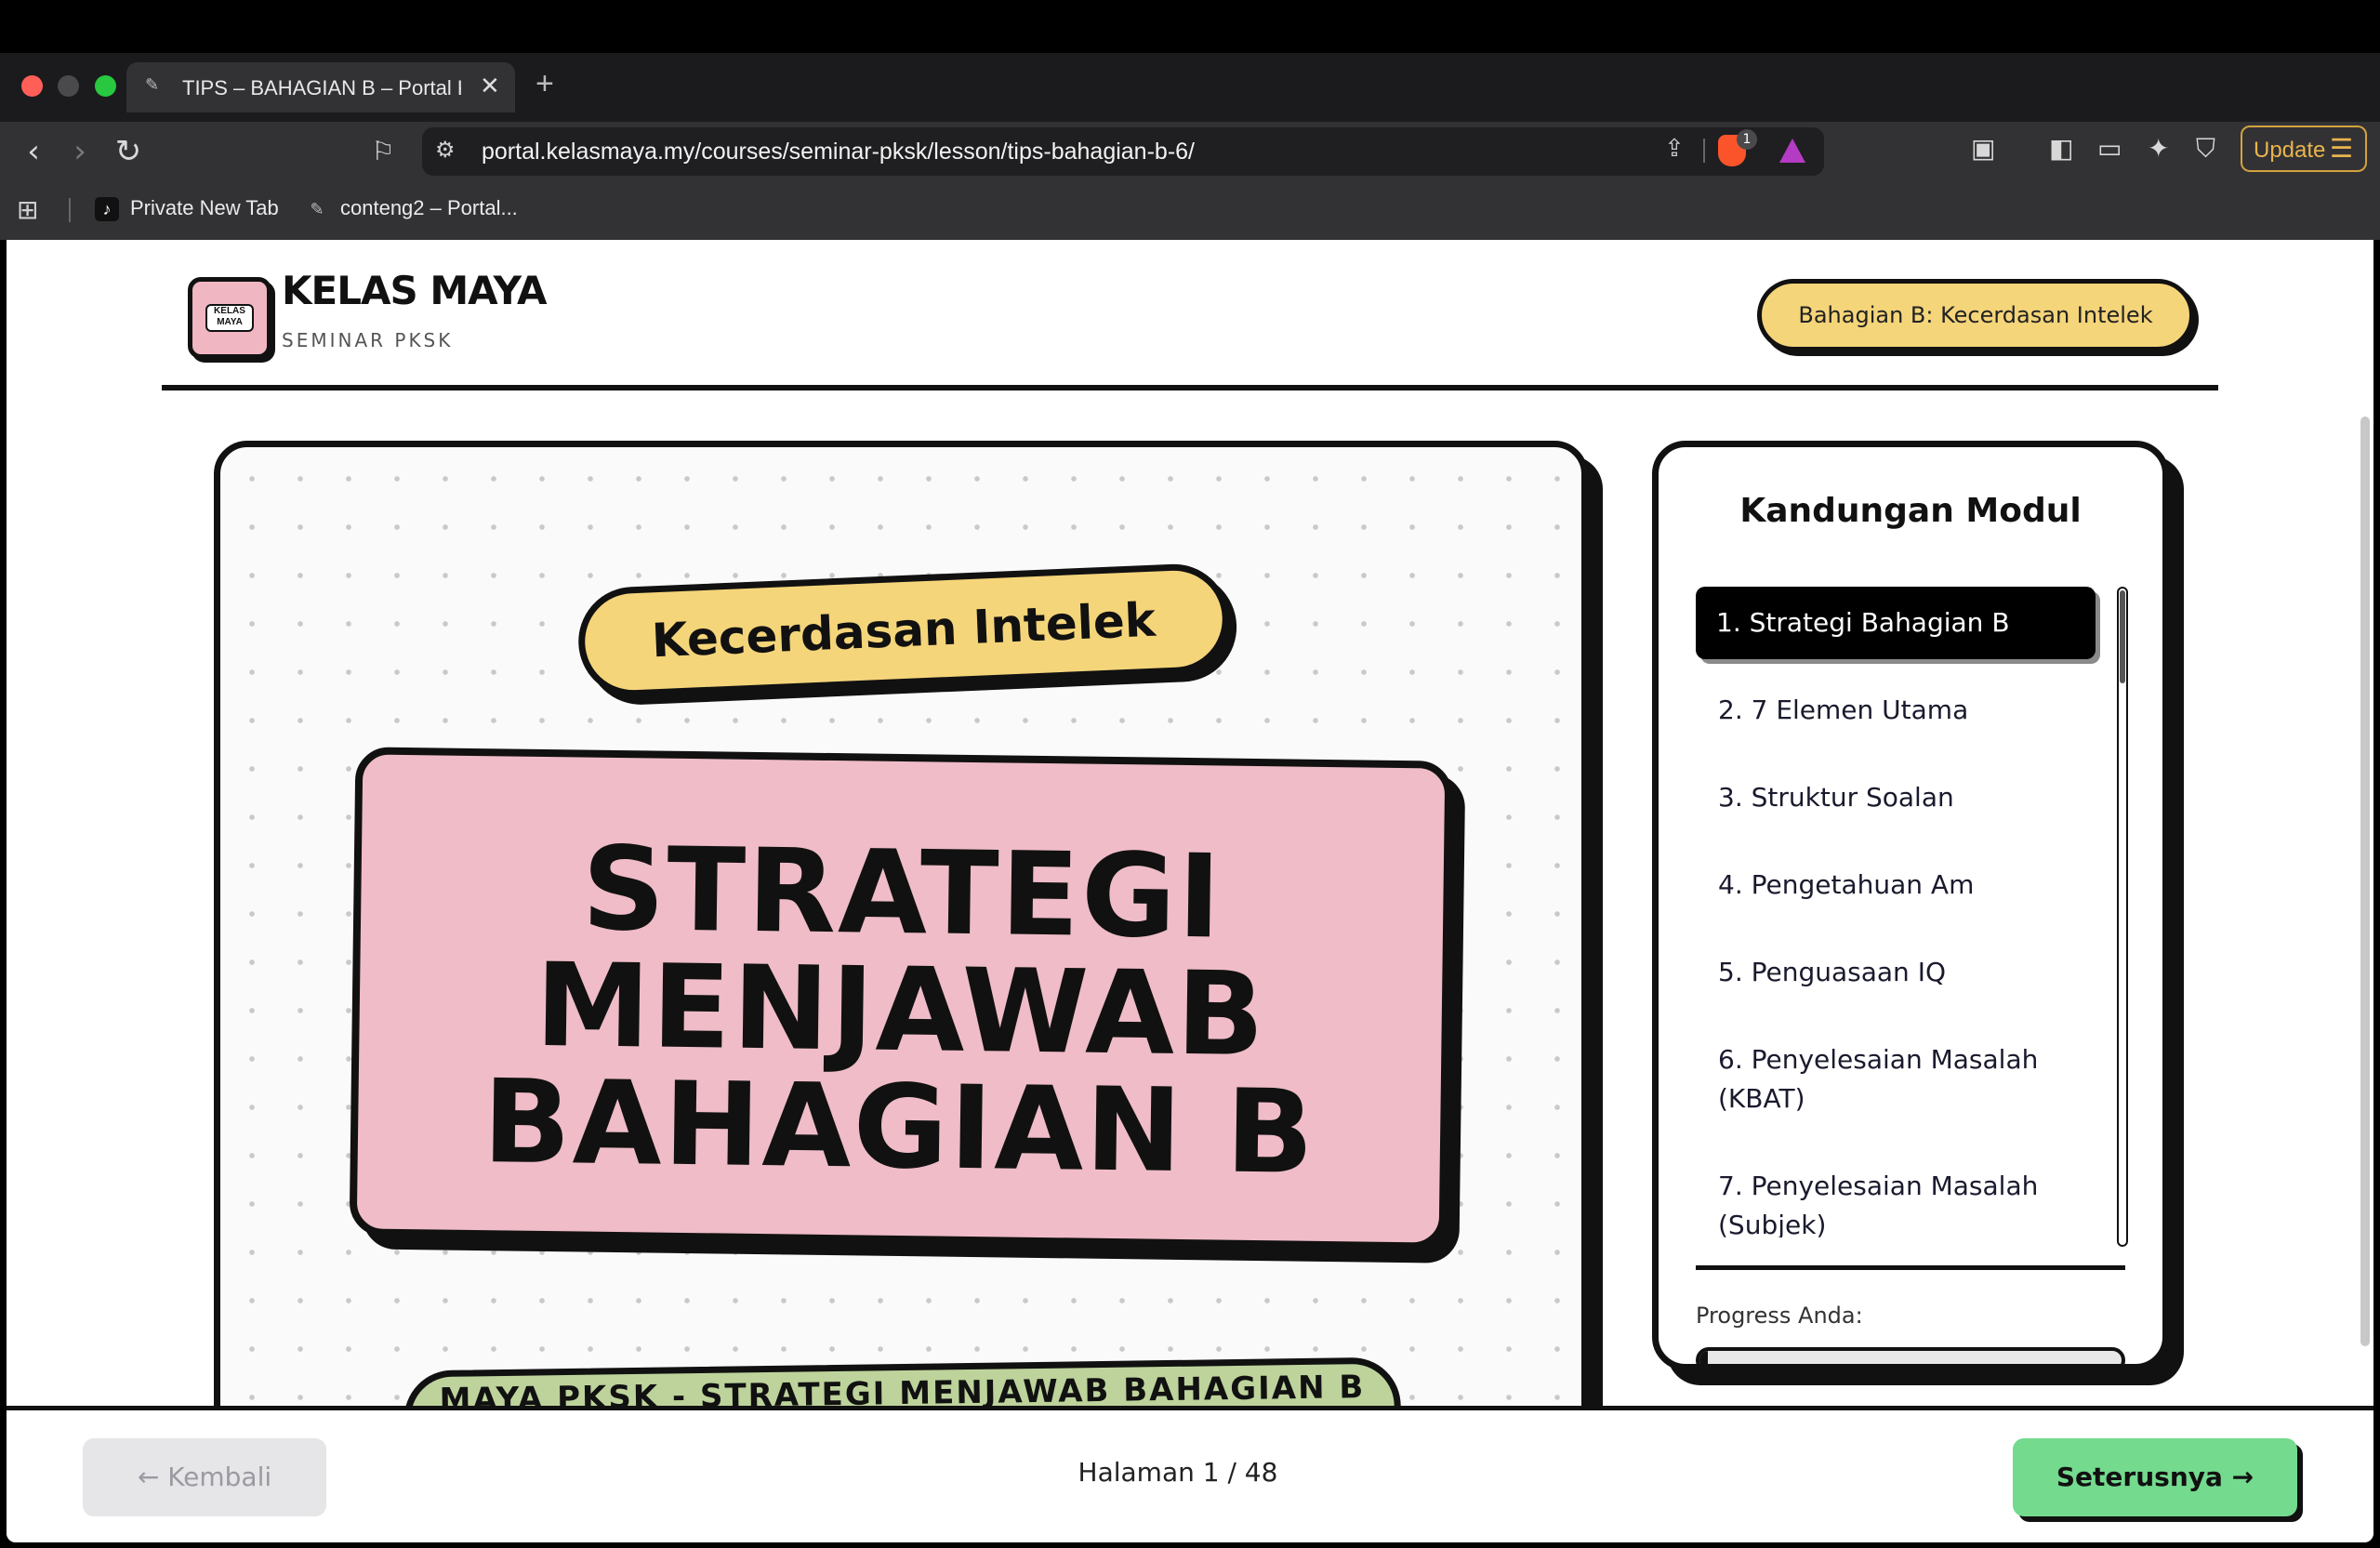  I want to click on tab-favicon-icon: ✎, so click(152, 84).